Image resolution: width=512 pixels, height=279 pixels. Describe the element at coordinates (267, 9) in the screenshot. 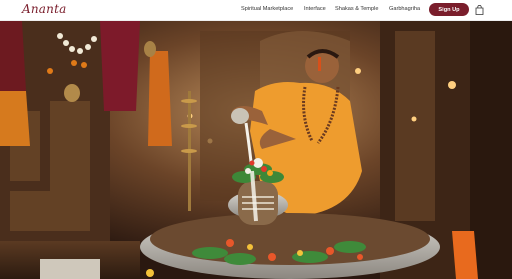

I see `nav-link-spiritual-marketplace: Spiritual Marketplace` at that location.